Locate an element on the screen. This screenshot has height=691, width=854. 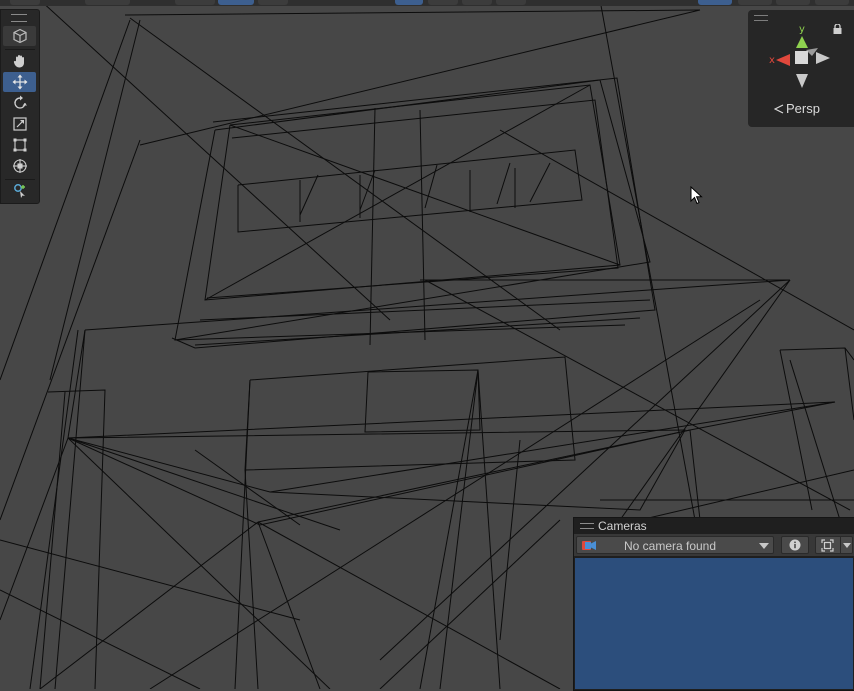
rect-tool-button is located at coordinates (19, 145).